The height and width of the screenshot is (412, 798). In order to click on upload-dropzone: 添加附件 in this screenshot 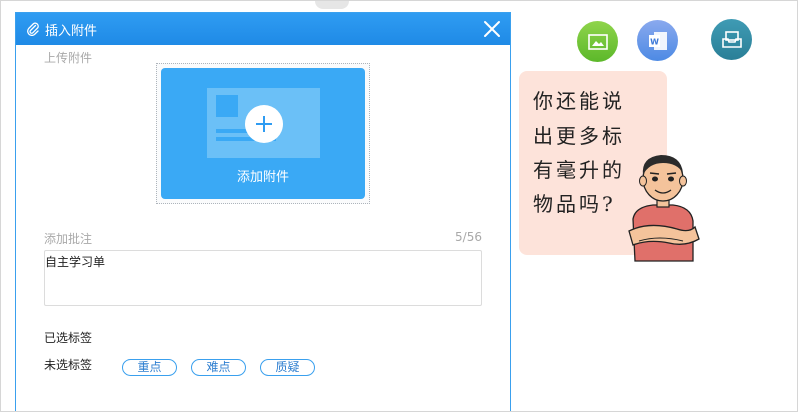, I will do `click(263, 133)`.